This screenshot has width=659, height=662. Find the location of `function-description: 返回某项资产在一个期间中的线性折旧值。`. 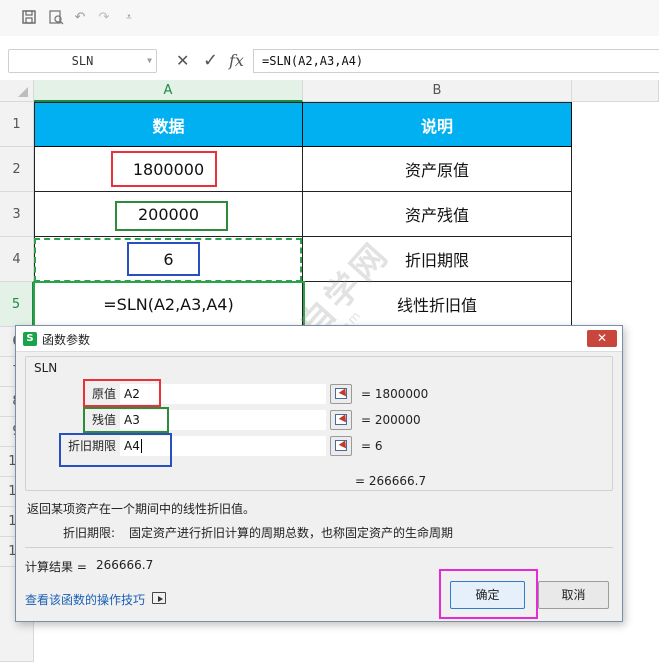

function-description: 返回某项资产在一个期间中的线性折旧值。 is located at coordinates (141, 509).